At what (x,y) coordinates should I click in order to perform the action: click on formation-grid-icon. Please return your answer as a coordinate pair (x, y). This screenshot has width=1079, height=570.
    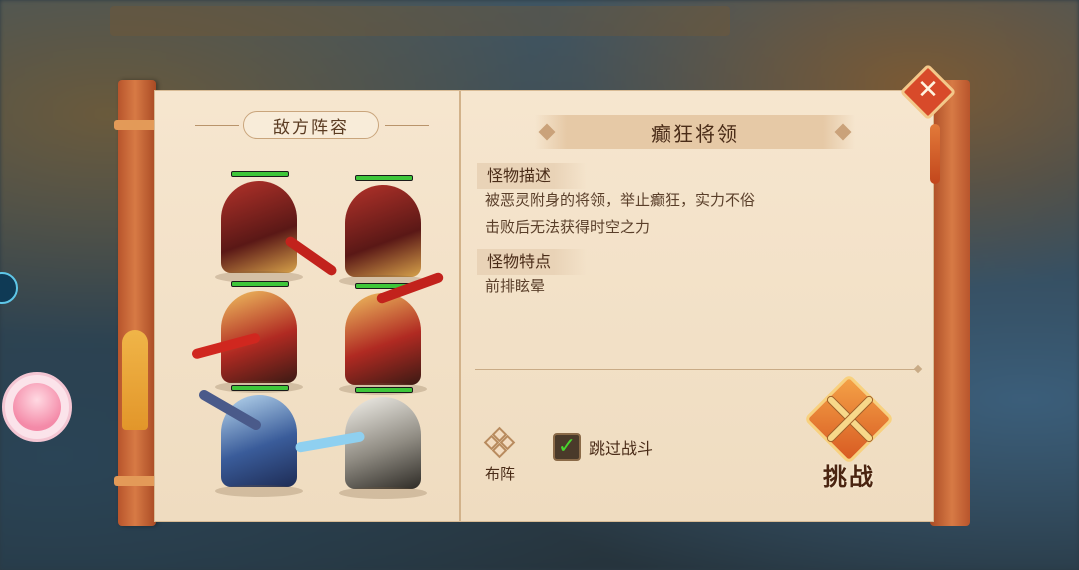
    Looking at the image, I should click on (499, 442).